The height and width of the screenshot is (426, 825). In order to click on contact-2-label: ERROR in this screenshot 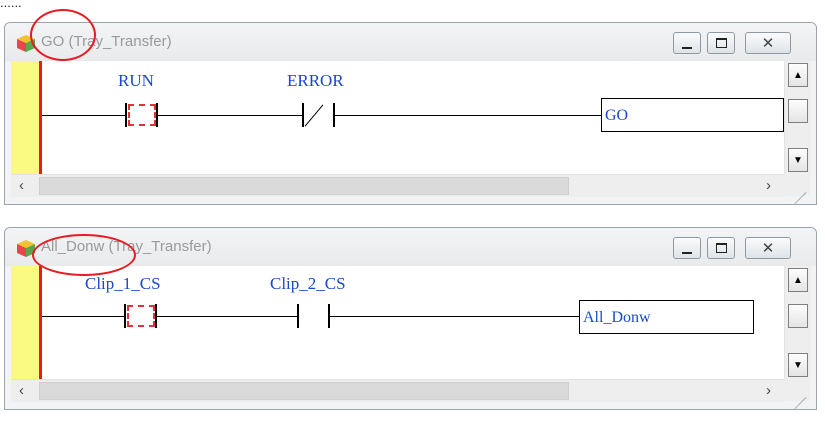, I will do `click(315, 80)`.